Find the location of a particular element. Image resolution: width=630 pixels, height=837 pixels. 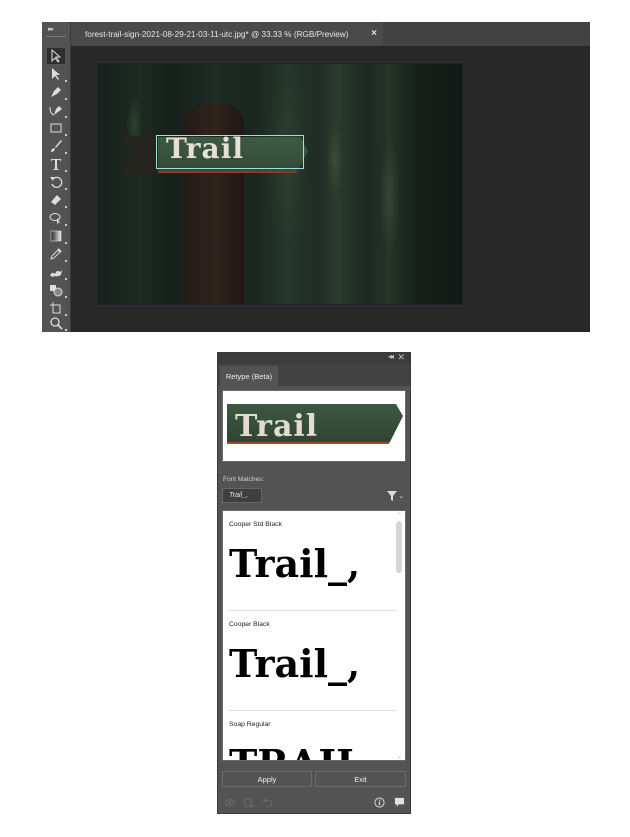

text-selection-box is located at coordinates (230, 152).